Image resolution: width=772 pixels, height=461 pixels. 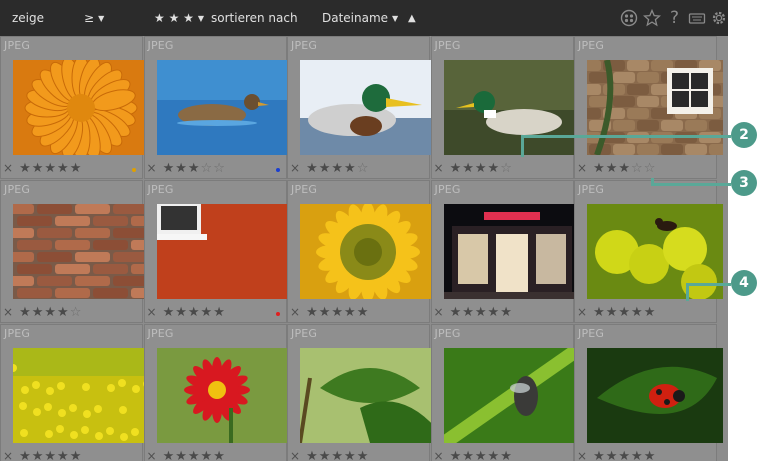 I want to click on thumbnail-image-mallard-in-pond, so click(x=511, y=107).